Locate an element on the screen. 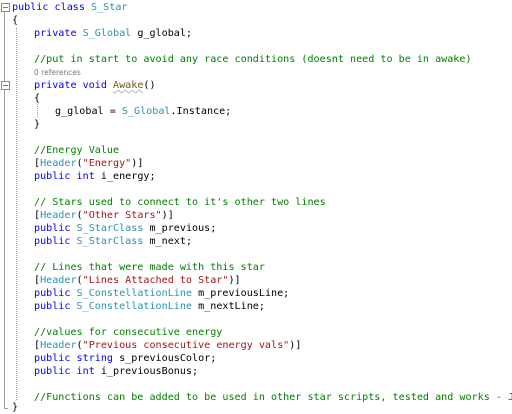 Image resolution: width=512 pixels, height=414 pixels. code-token: Awake is located at coordinates (128, 85).